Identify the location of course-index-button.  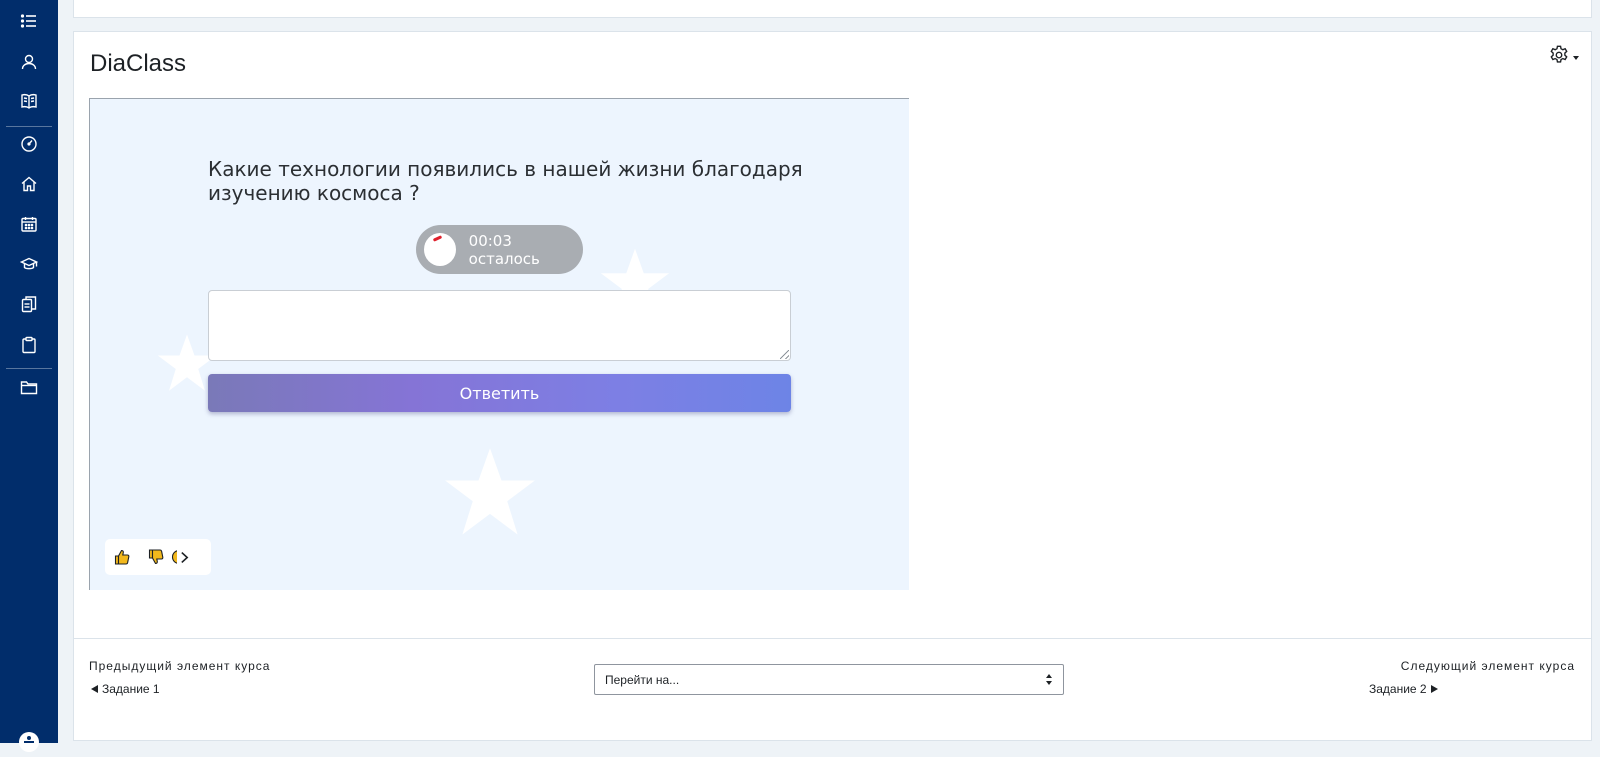
(29, 21).